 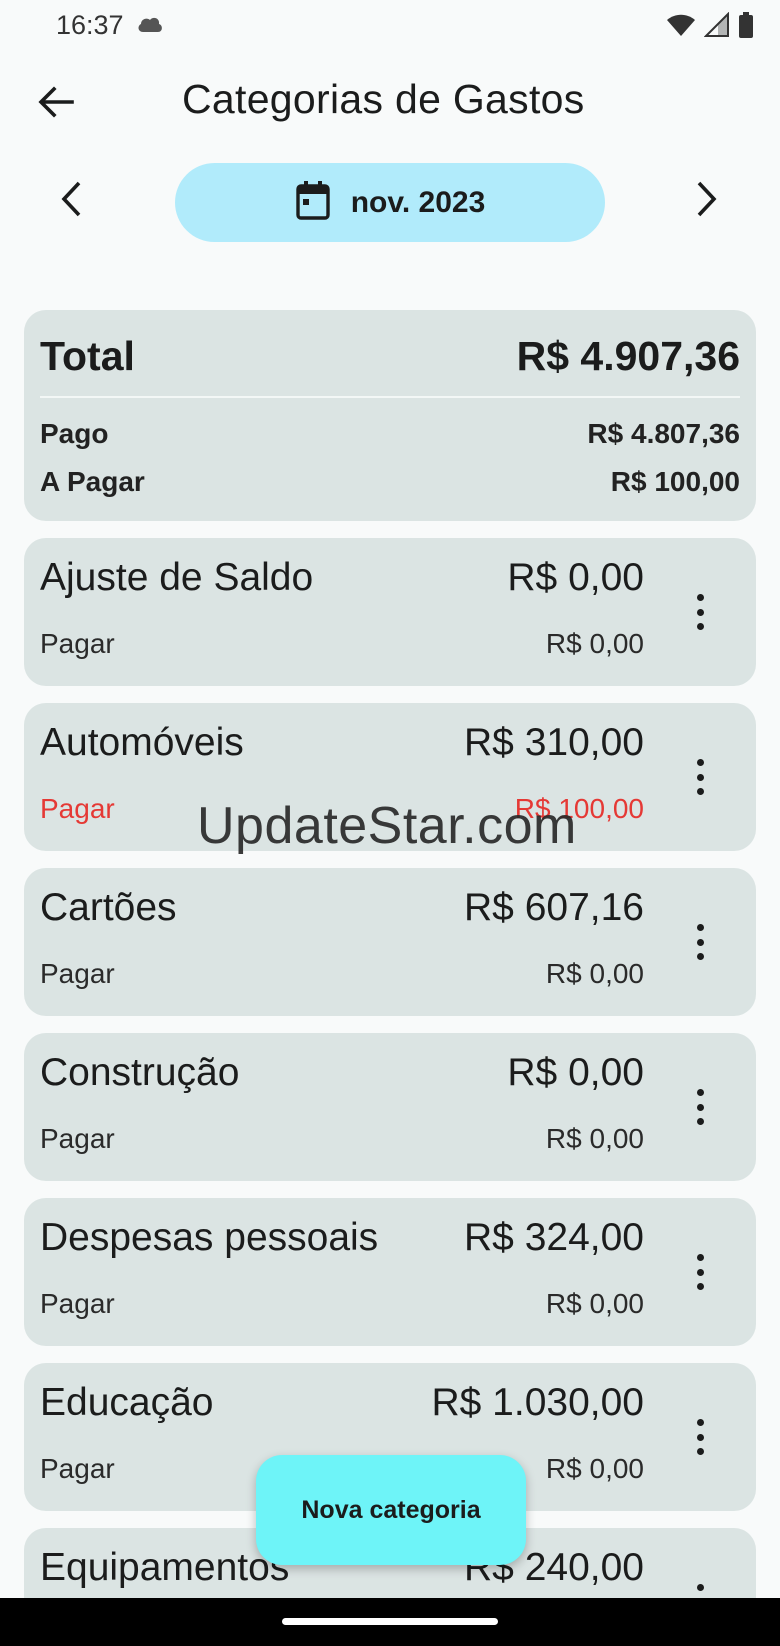 What do you see at coordinates (390, 482) in the screenshot?
I see `summary-to-pay-row: A Pagar R$ 100,00` at bounding box center [390, 482].